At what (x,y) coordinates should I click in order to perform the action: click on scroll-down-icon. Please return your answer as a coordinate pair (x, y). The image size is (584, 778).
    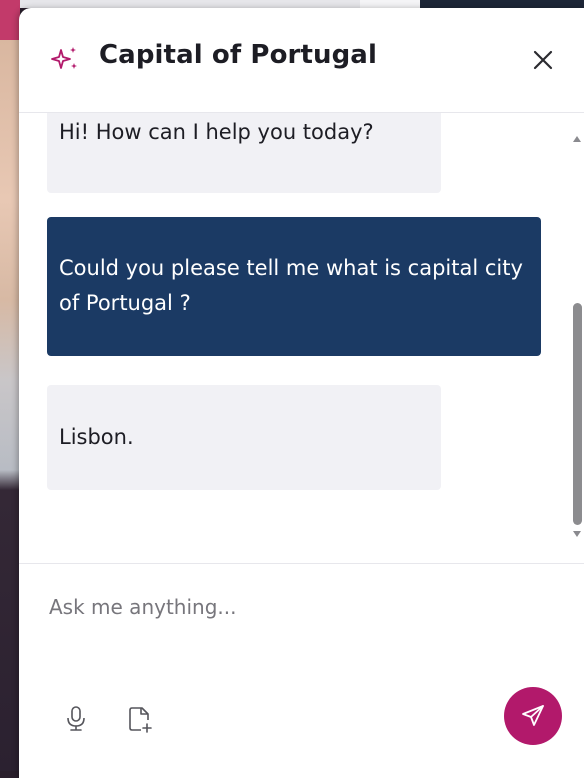
    Looking at the image, I should click on (577, 534).